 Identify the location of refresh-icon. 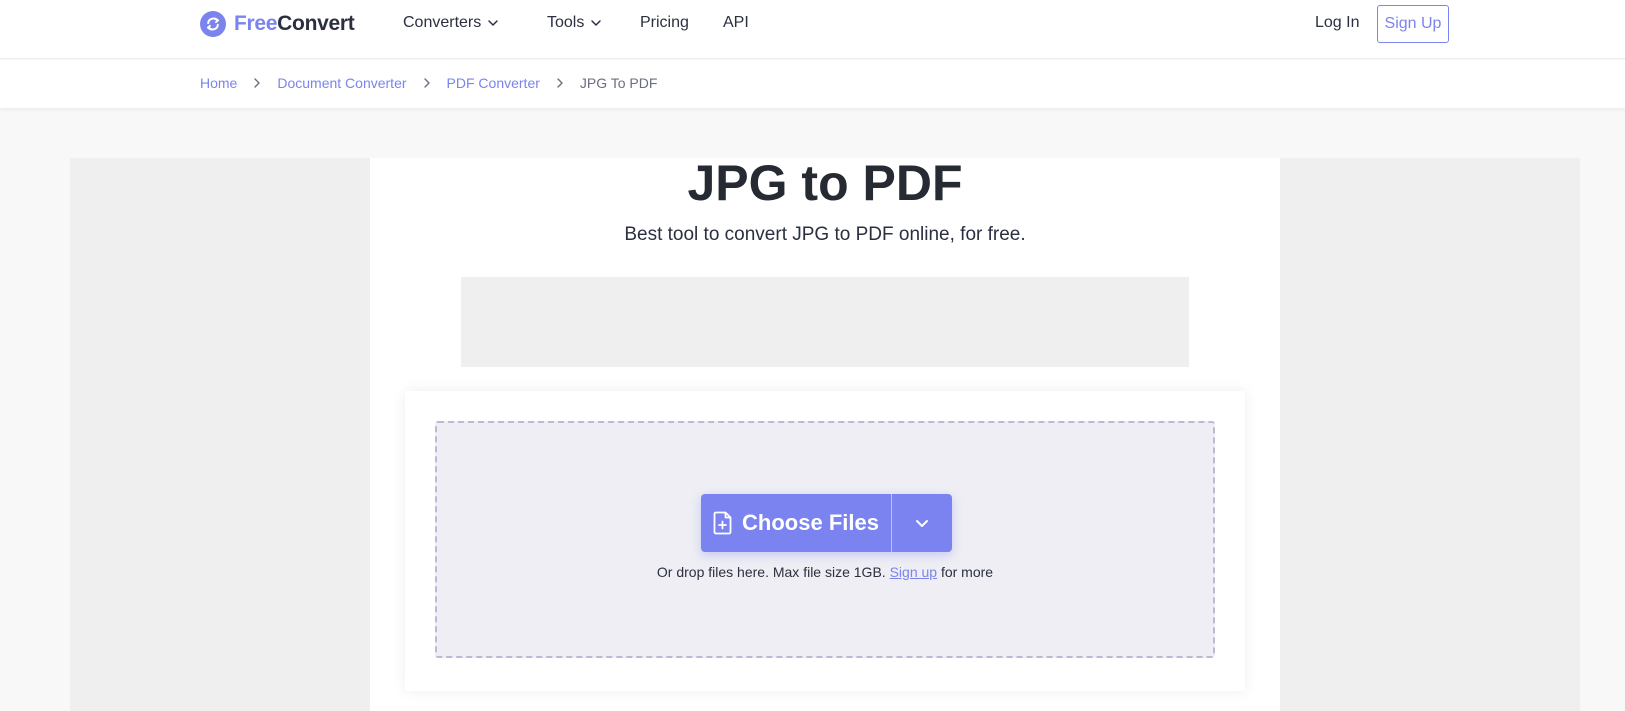
(213, 24).